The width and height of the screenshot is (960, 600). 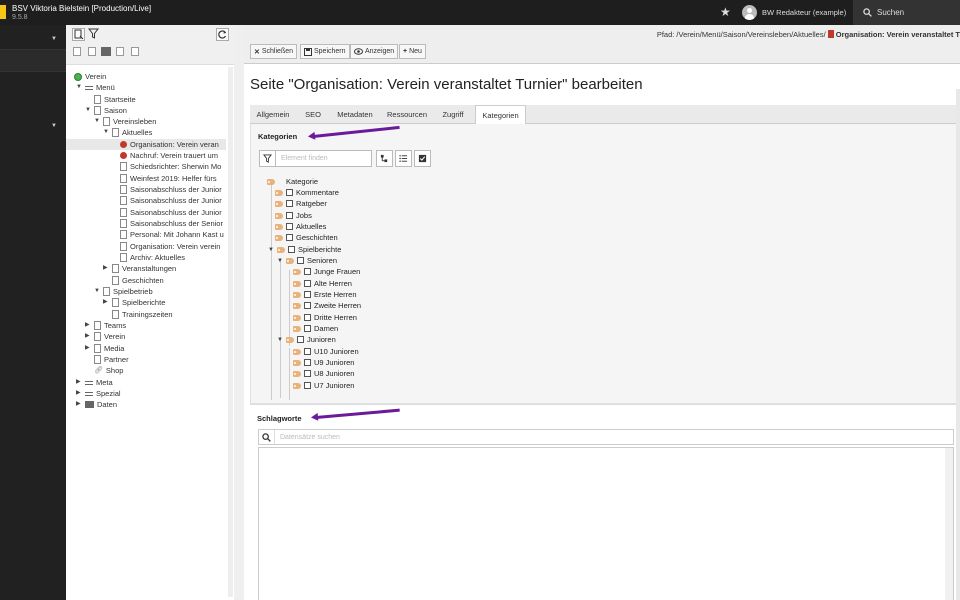 I want to click on resize-handle, so click(x=239, y=312).